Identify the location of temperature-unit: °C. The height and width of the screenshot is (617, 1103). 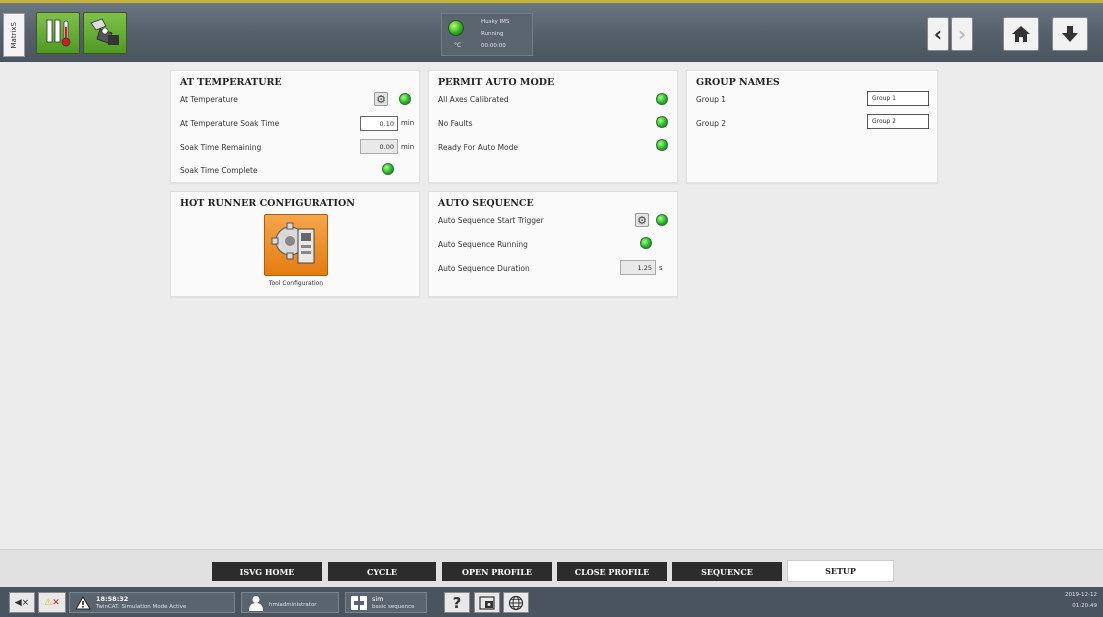
(458, 45).